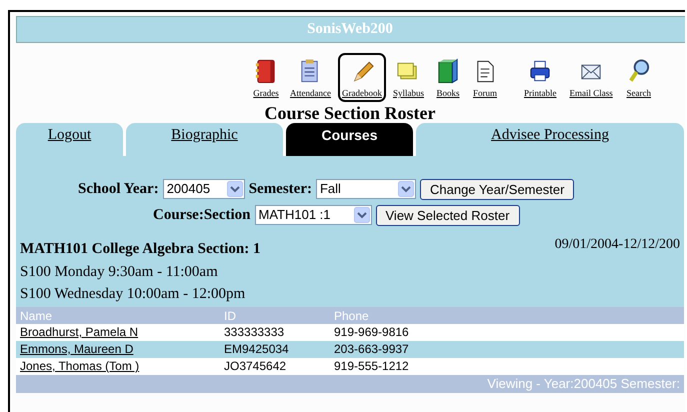 This screenshot has height=412, width=687. I want to click on course-title: MATH101 College Algebra Section: 1, so click(140, 249).